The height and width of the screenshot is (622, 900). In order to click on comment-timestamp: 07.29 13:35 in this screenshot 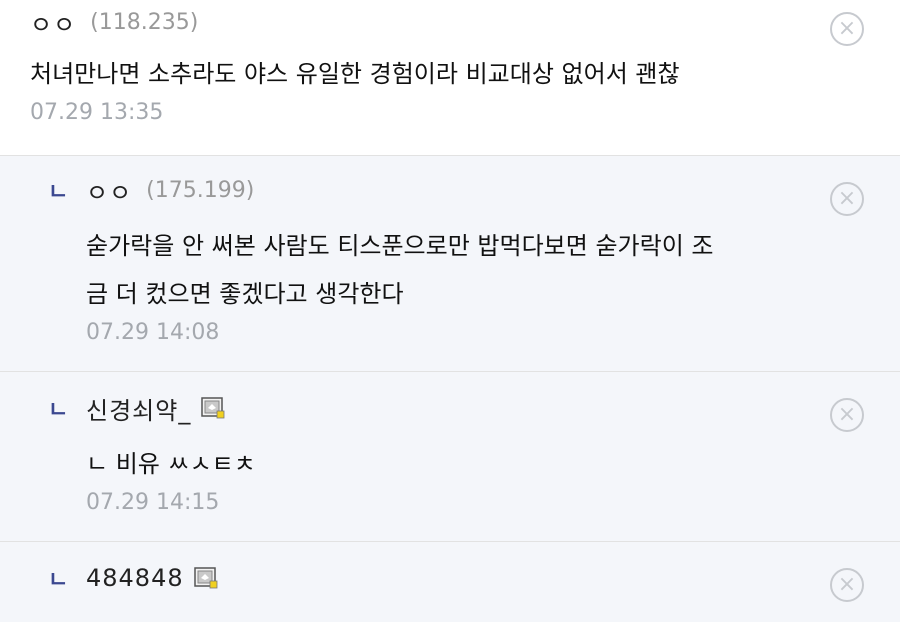, I will do `click(97, 112)`.